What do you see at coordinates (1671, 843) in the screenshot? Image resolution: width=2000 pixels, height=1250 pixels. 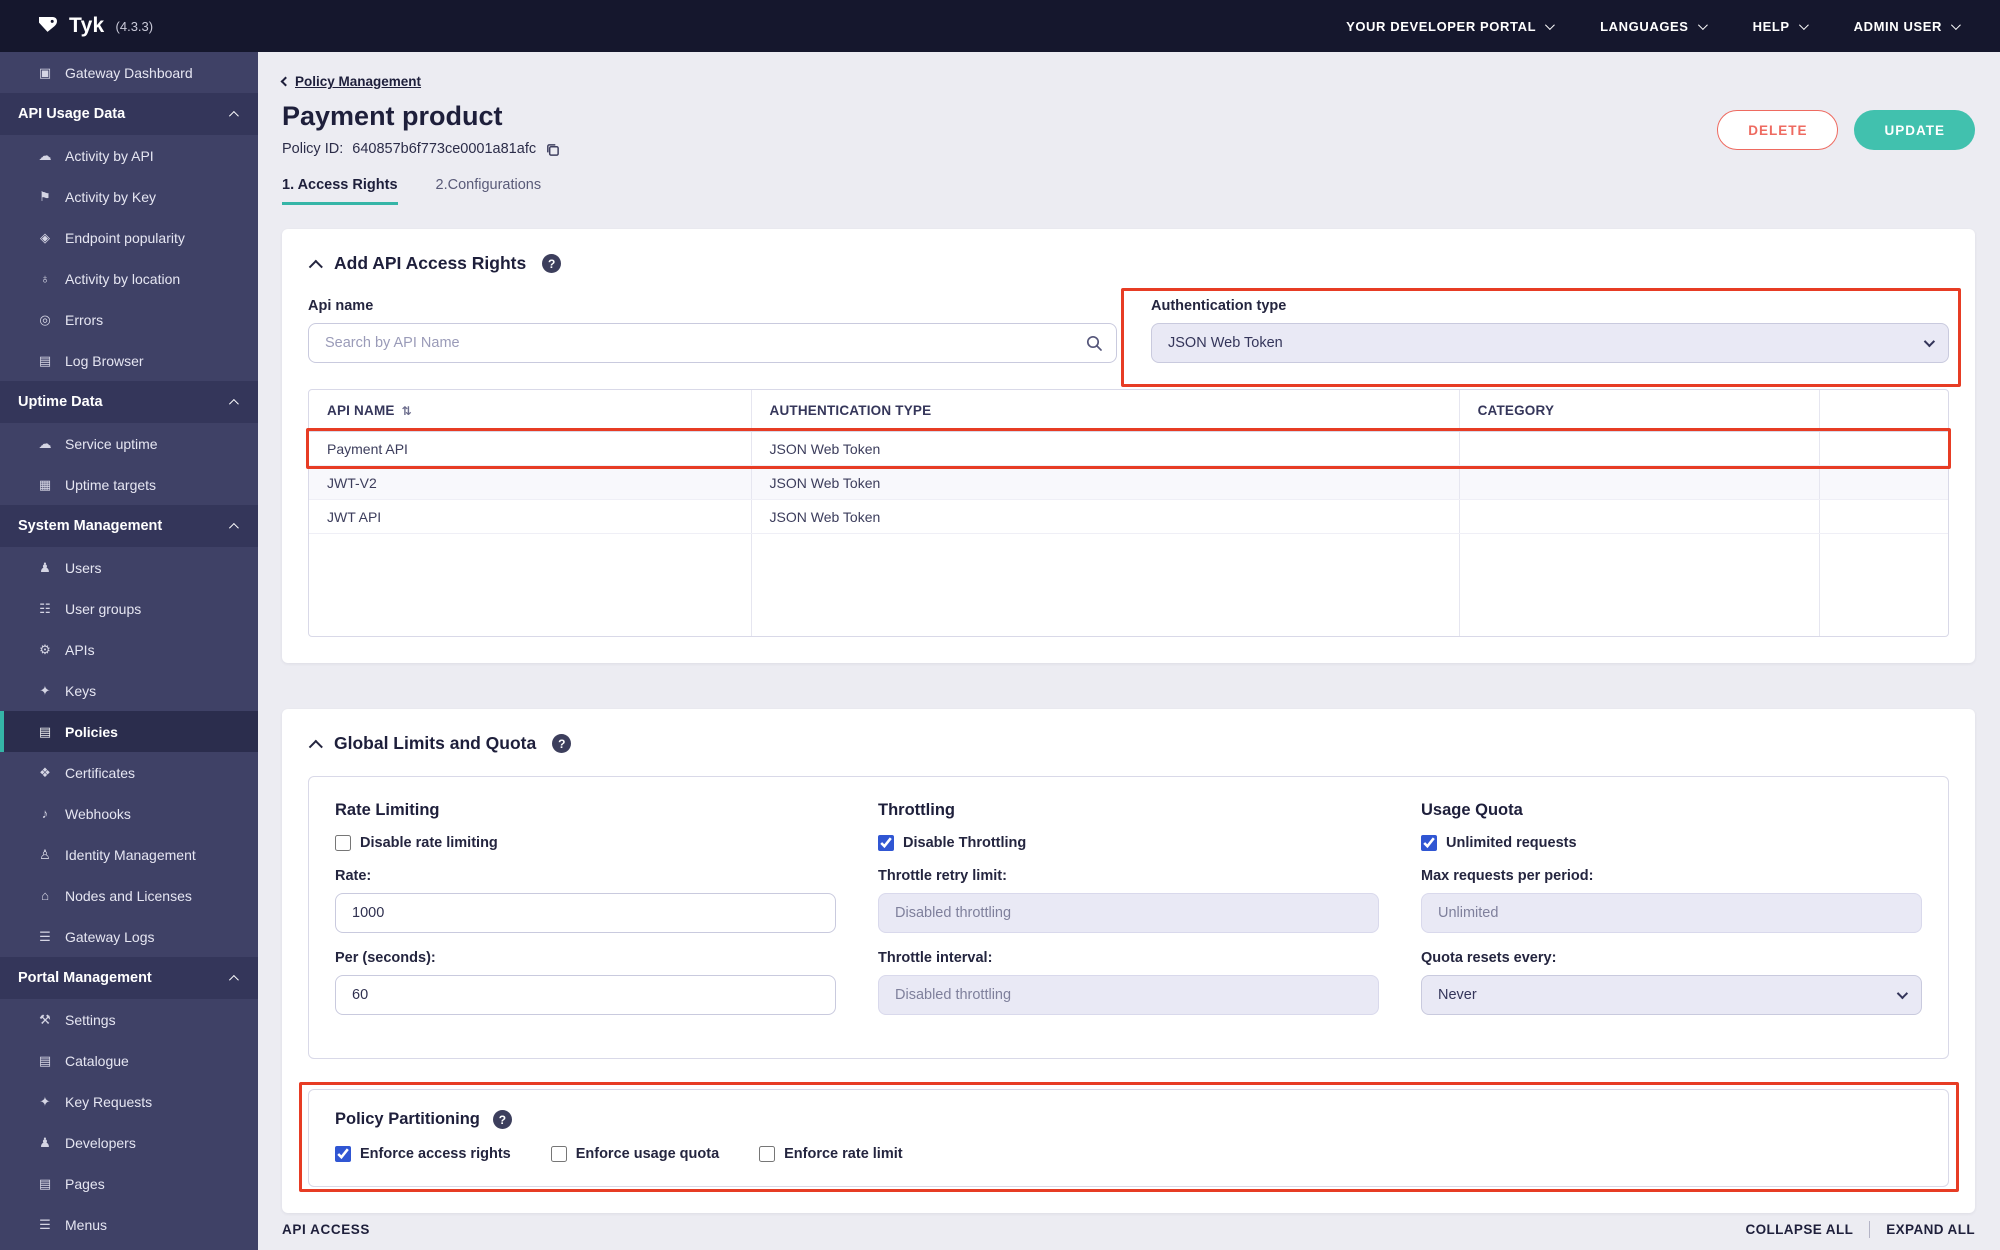 I see `unlimited-requests-option: Unlimited requests` at bounding box center [1671, 843].